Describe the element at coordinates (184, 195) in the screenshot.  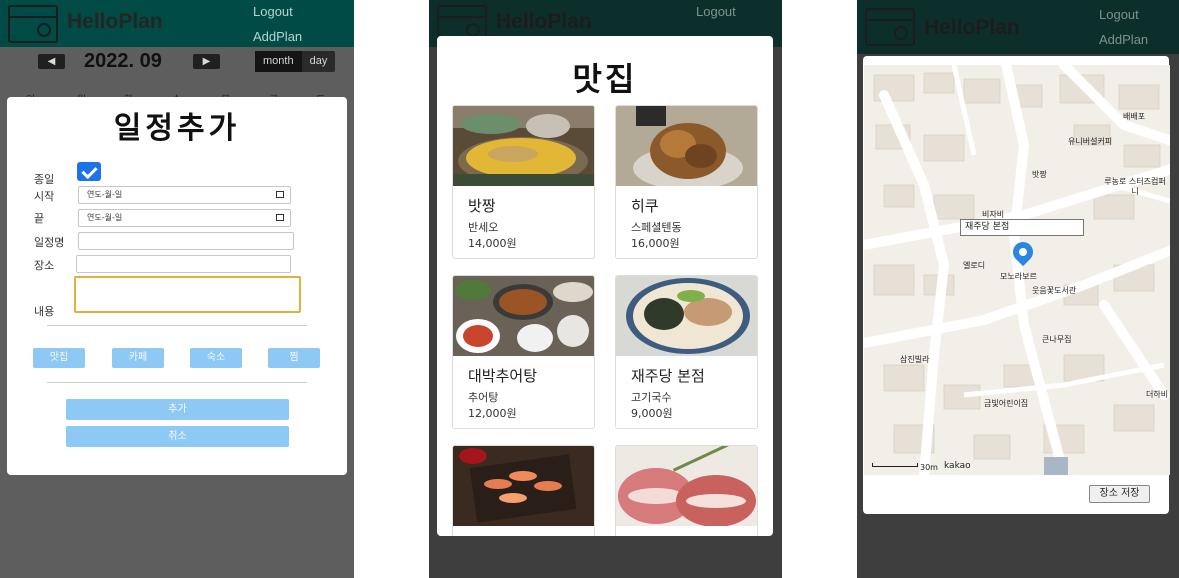
I see `start-date-input: 연도-월-일` at that location.